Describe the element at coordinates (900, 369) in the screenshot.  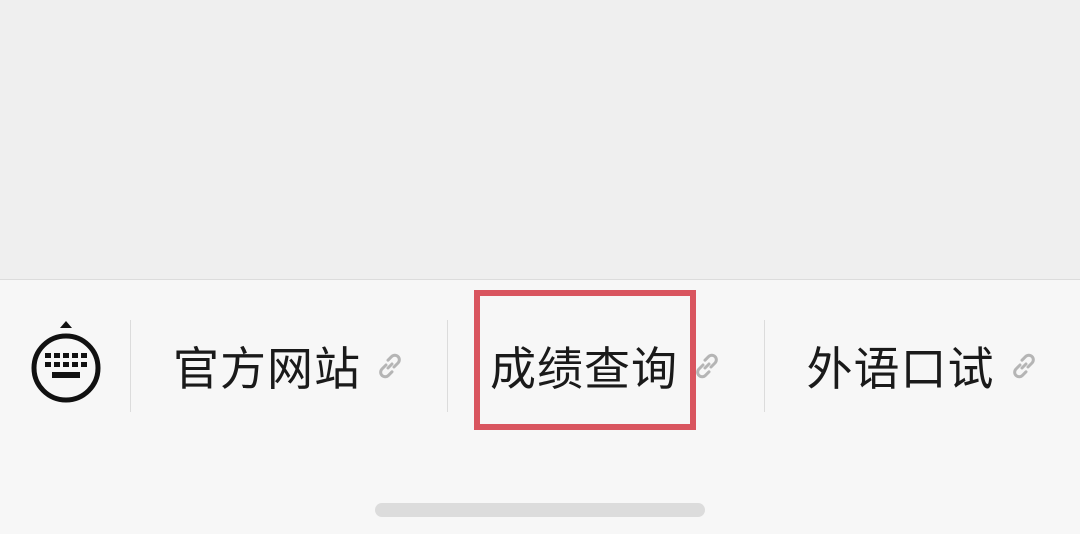
I see `menu-item-label: 外语口试` at that location.